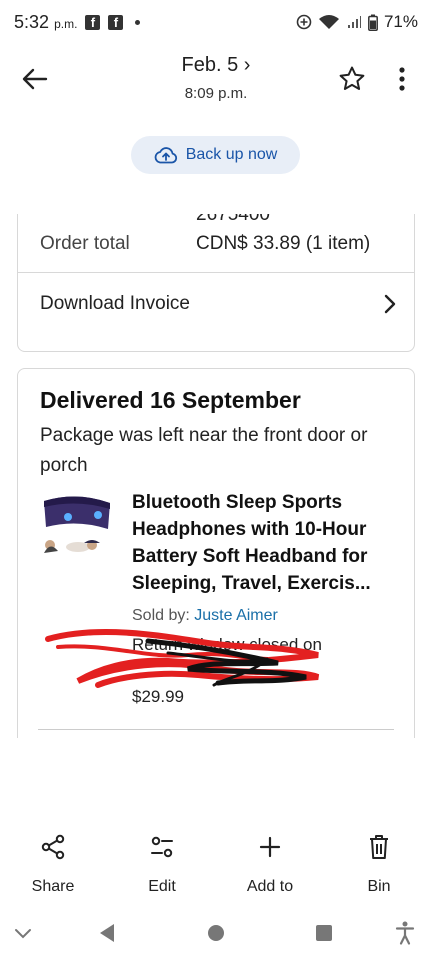 The width and height of the screenshot is (432, 960). What do you see at coordinates (77, 524) in the screenshot?
I see `headphones-product-image` at bounding box center [77, 524].